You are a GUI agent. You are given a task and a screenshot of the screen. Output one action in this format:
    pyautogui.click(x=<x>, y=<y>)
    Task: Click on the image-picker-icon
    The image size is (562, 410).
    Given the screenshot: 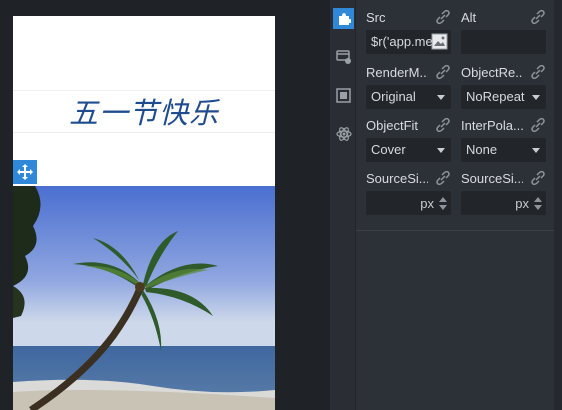 What is the action you would take?
    pyautogui.click(x=439, y=41)
    